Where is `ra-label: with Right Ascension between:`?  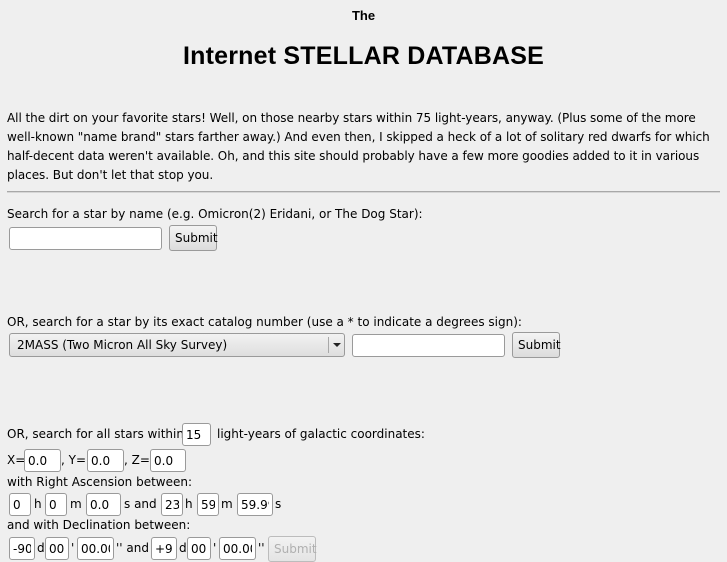
ra-label: with Right Ascension between: is located at coordinates (100, 482).